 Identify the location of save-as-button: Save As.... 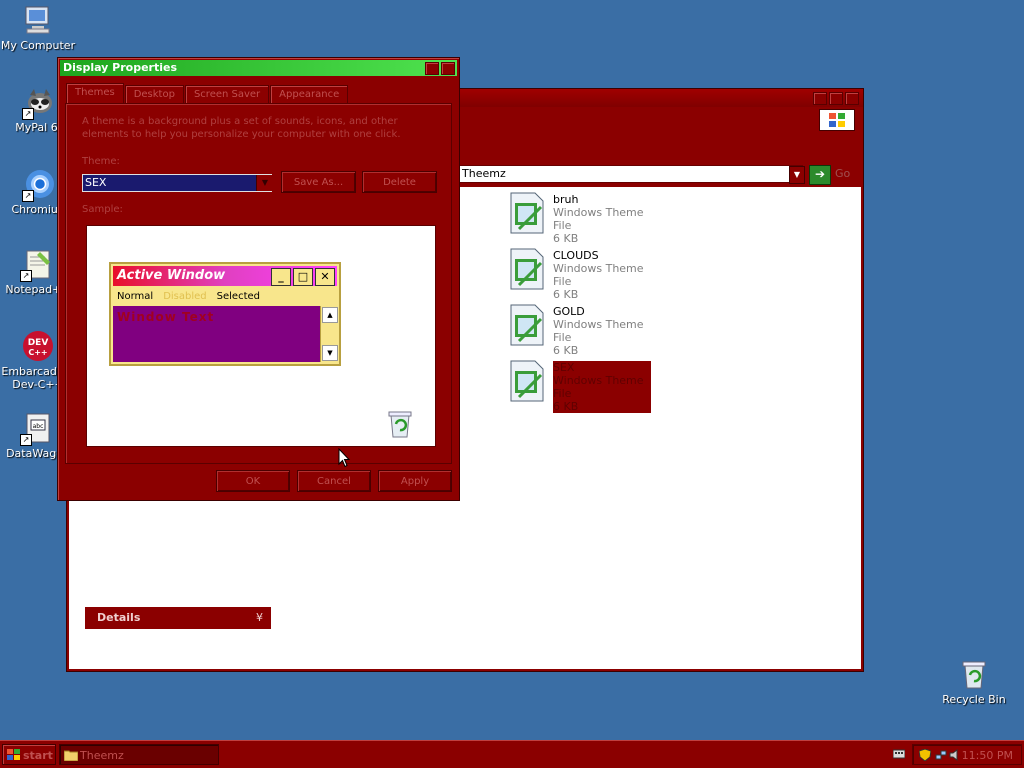
(318, 182).